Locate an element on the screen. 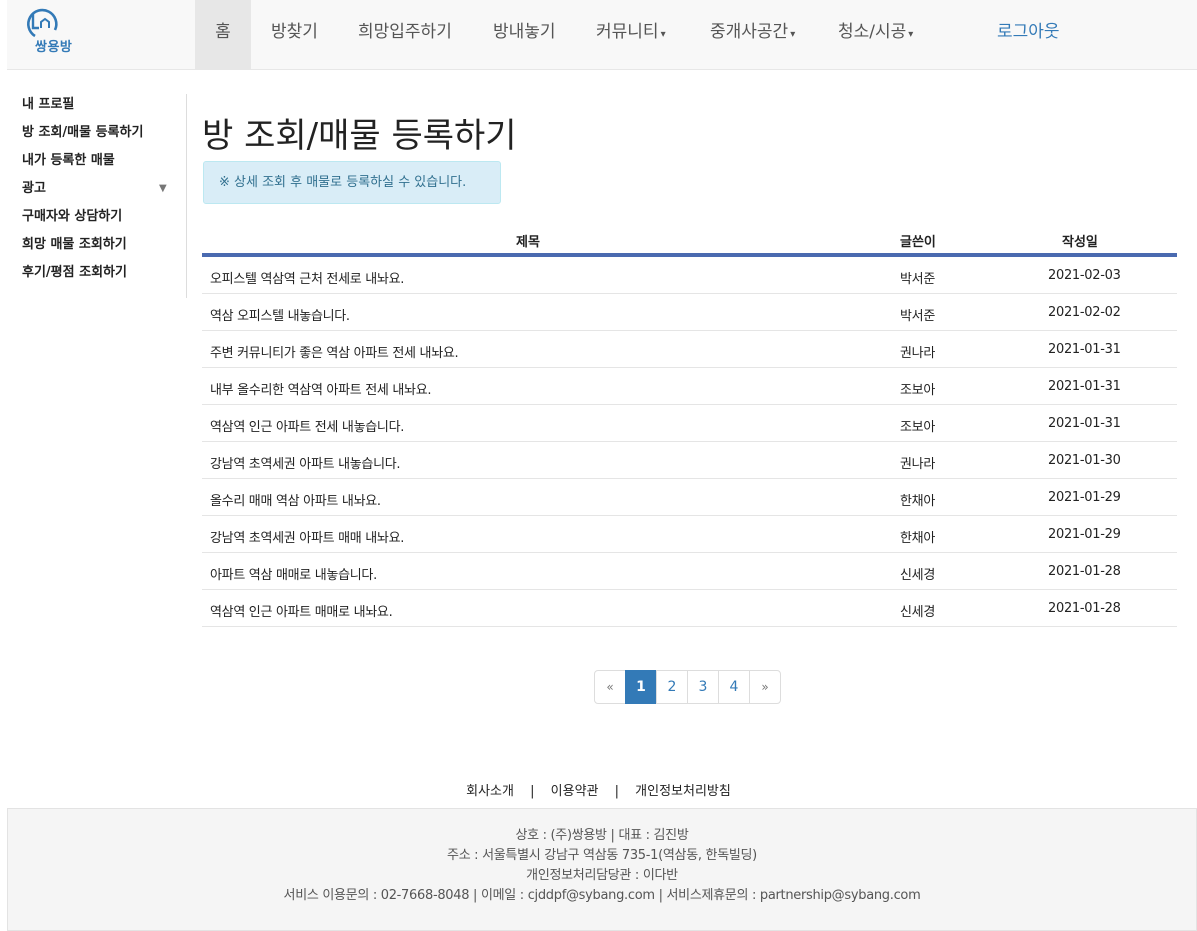 This screenshot has height=931, width=1197. nav-community-label: 커뮤니티 is located at coordinates (627, 32).